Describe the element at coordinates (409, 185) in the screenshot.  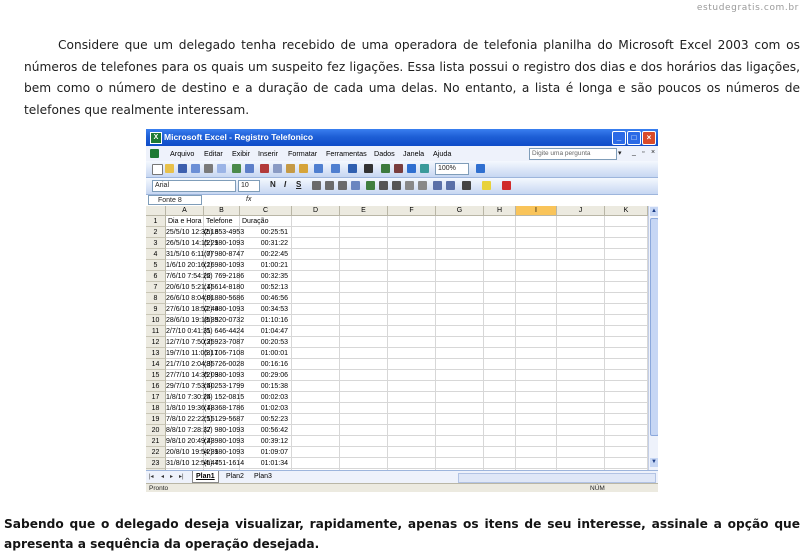
I see `increase-decimal-icon` at that location.